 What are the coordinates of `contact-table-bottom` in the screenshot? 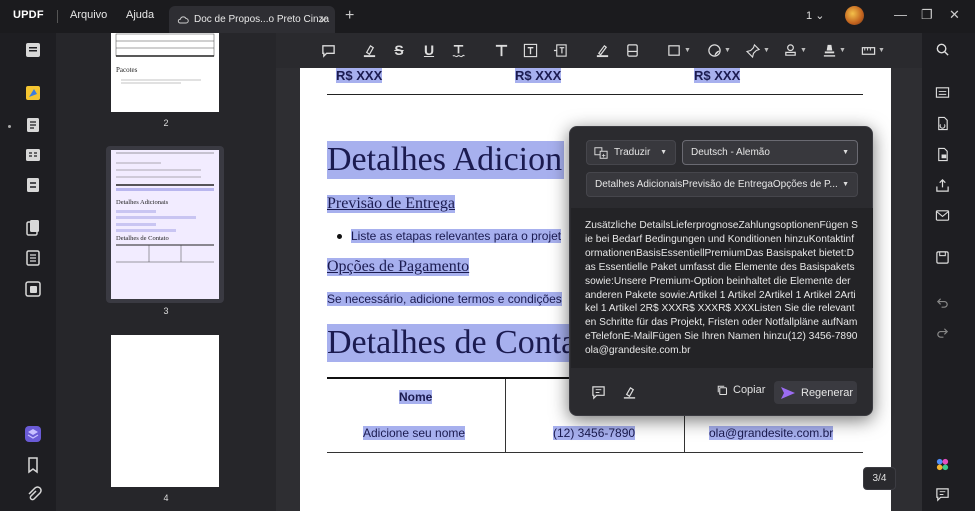 It's located at (595, 452).